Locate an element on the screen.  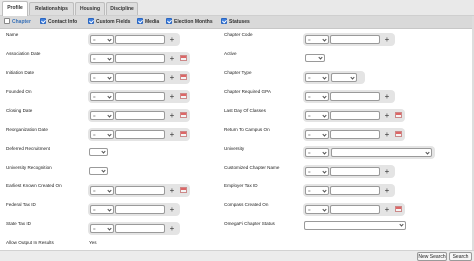
university-operator-select: = is located at coordinates (317, 152).